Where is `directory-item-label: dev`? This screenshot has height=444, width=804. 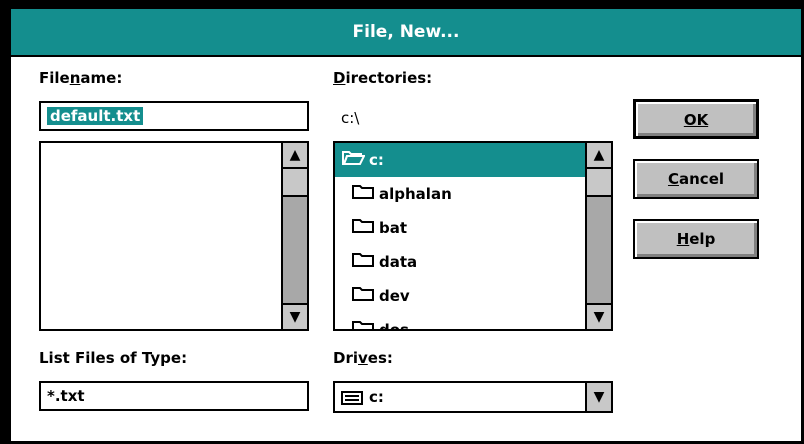
directory-item-label: dev is located at coordinates (394, 296).